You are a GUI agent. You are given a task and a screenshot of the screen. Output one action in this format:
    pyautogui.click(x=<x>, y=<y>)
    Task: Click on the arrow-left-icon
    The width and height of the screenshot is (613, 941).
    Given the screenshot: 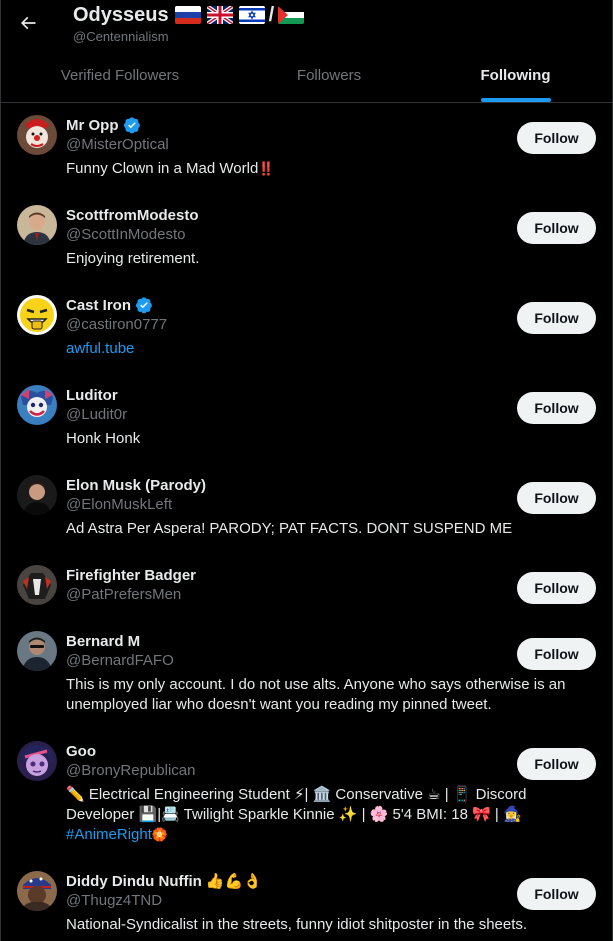 What is the action you would take?
    pyautogui.click(x=28, y=23)
    